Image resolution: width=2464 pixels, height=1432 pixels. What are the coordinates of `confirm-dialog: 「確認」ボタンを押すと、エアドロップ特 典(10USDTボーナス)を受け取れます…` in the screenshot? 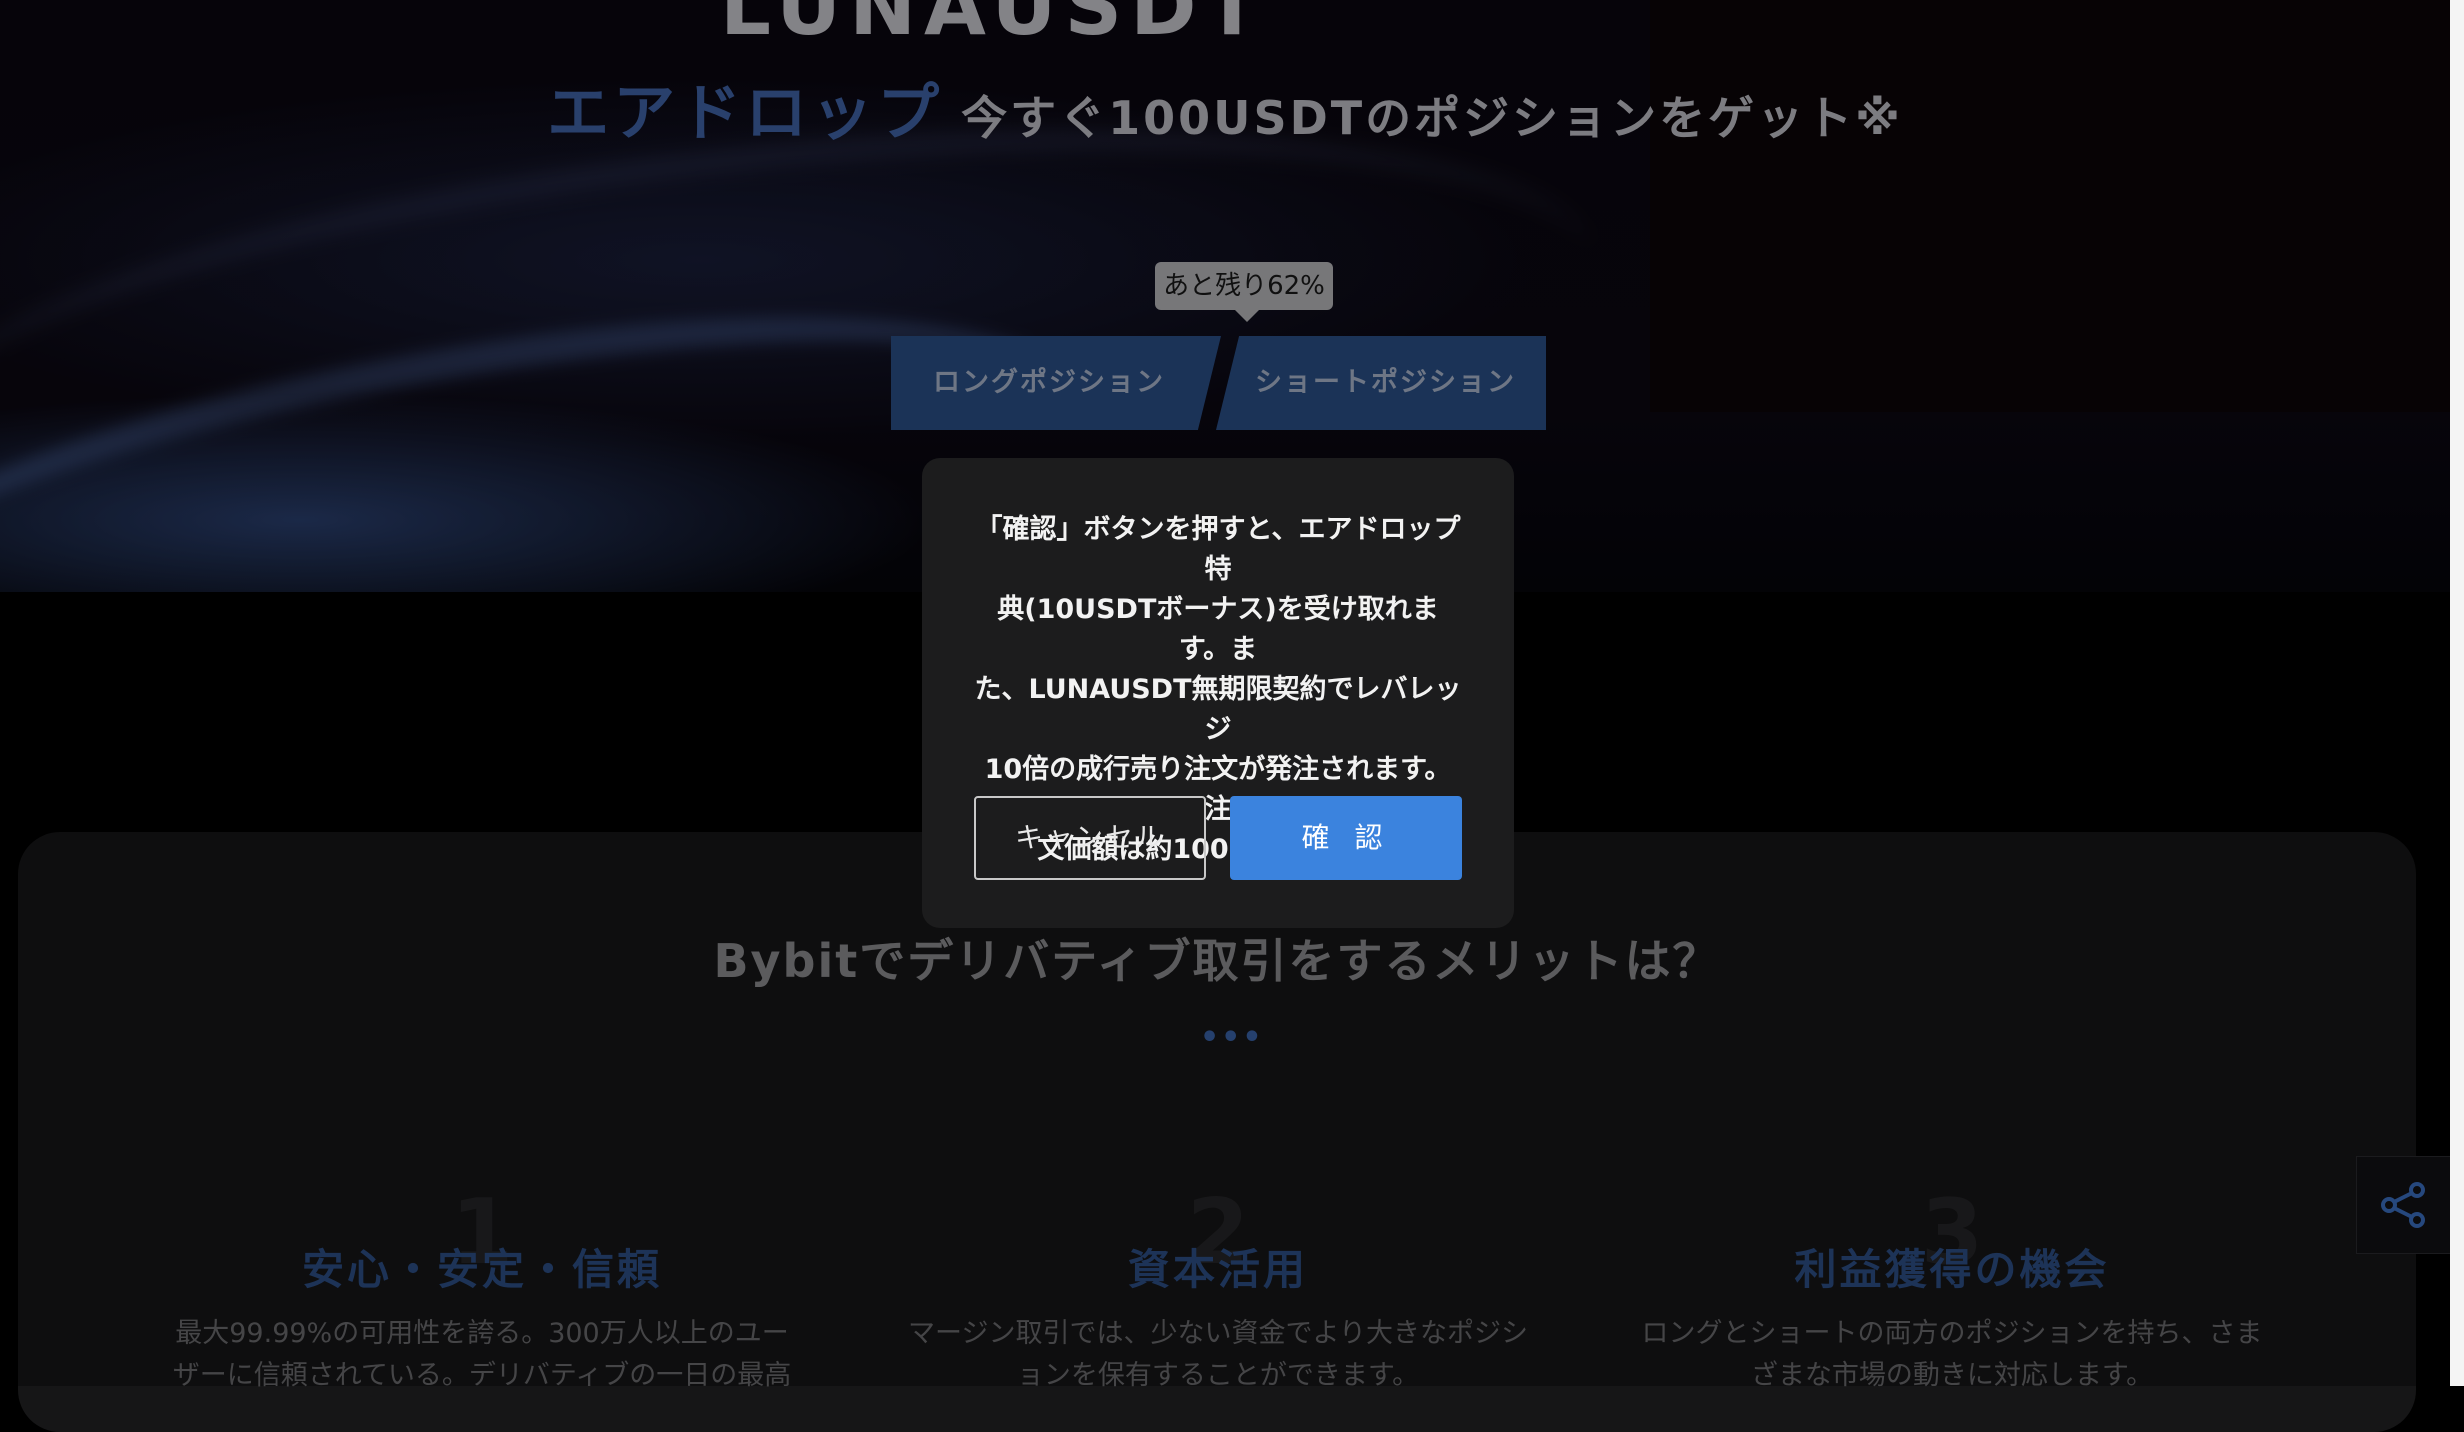 It's located at (1218, 693).